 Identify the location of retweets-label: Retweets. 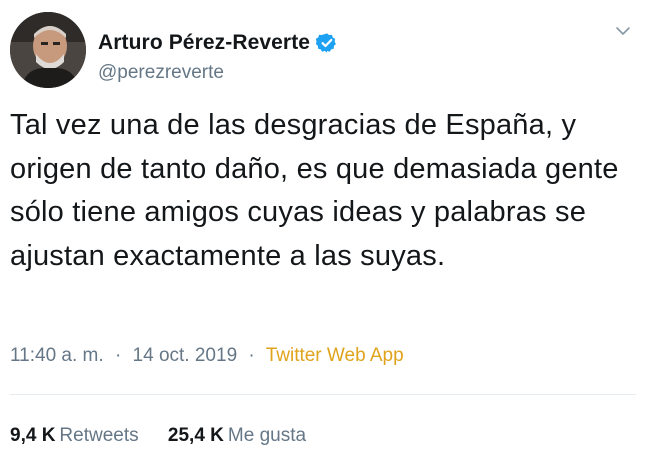
(99, 435).